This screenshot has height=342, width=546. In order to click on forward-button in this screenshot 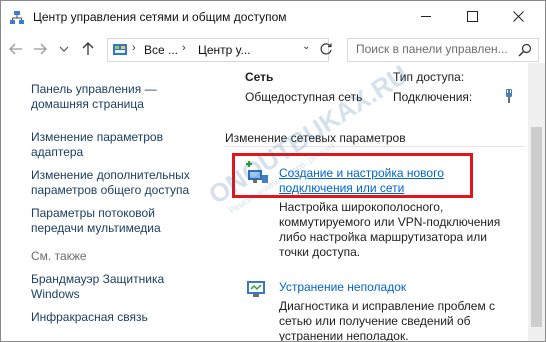, I will do `click(40, 49)`.